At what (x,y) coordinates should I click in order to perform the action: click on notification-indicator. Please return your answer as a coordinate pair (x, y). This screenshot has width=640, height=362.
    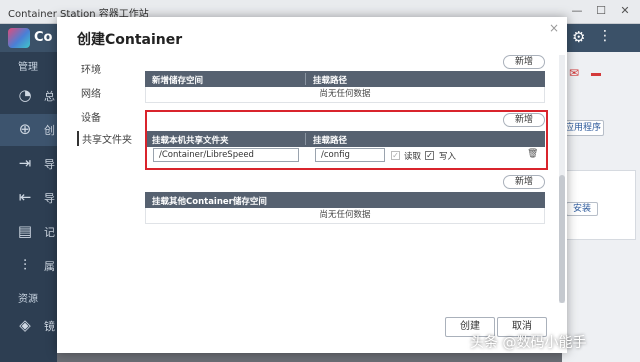
    Looking at the image, I should click on (596, 74).